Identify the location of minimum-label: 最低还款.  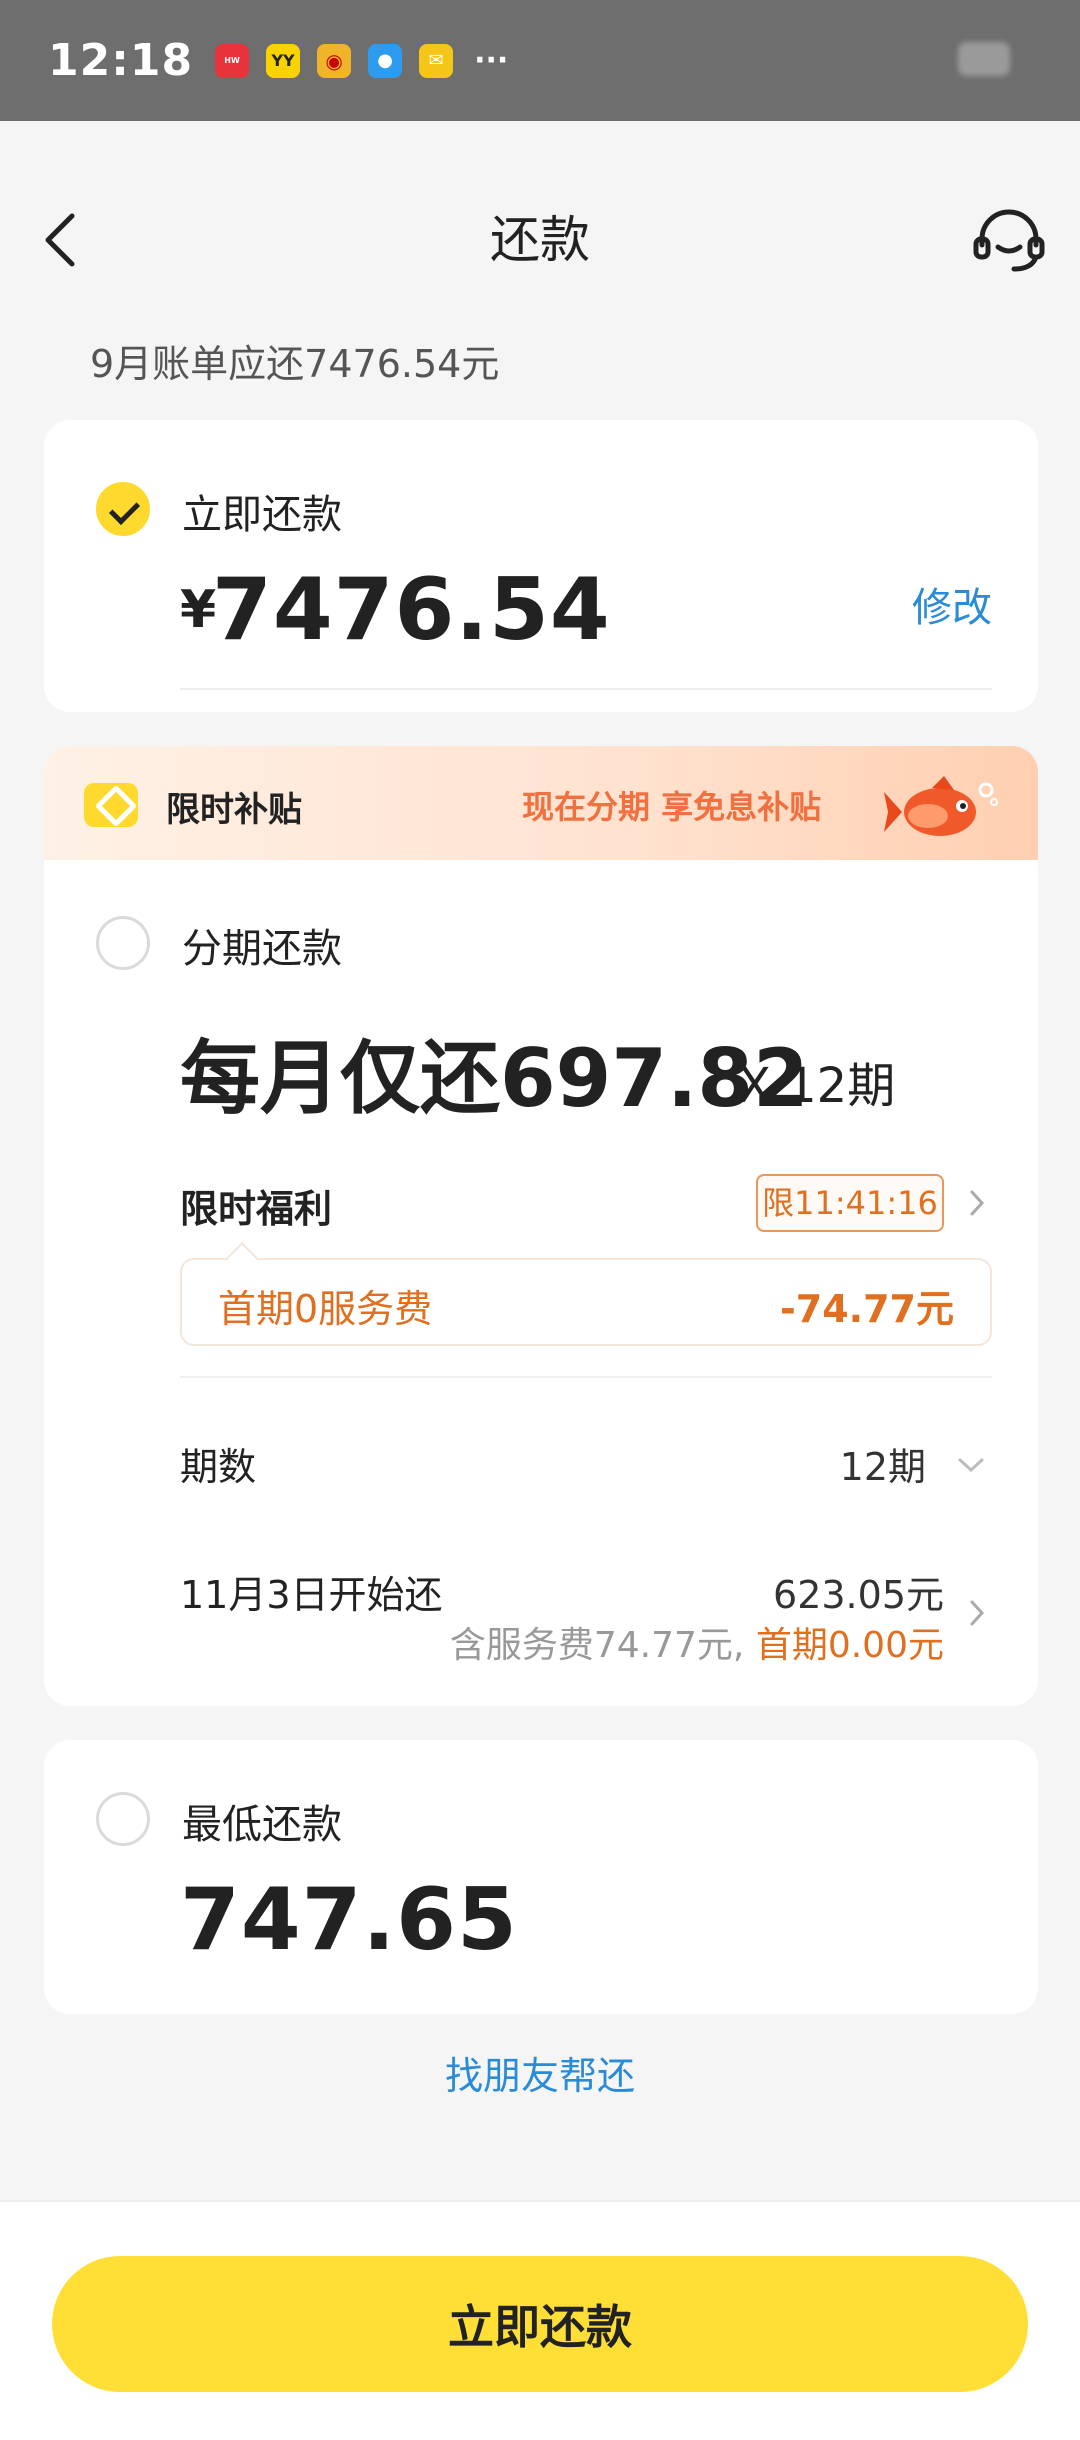
(262, 1825).